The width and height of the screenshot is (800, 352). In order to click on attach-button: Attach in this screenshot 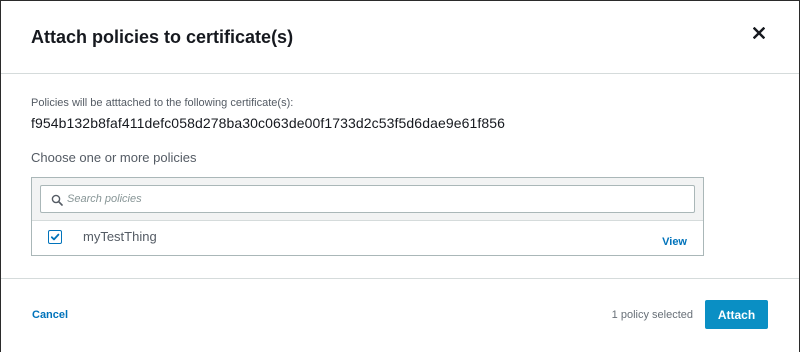, I will do `click(736, 314)`.